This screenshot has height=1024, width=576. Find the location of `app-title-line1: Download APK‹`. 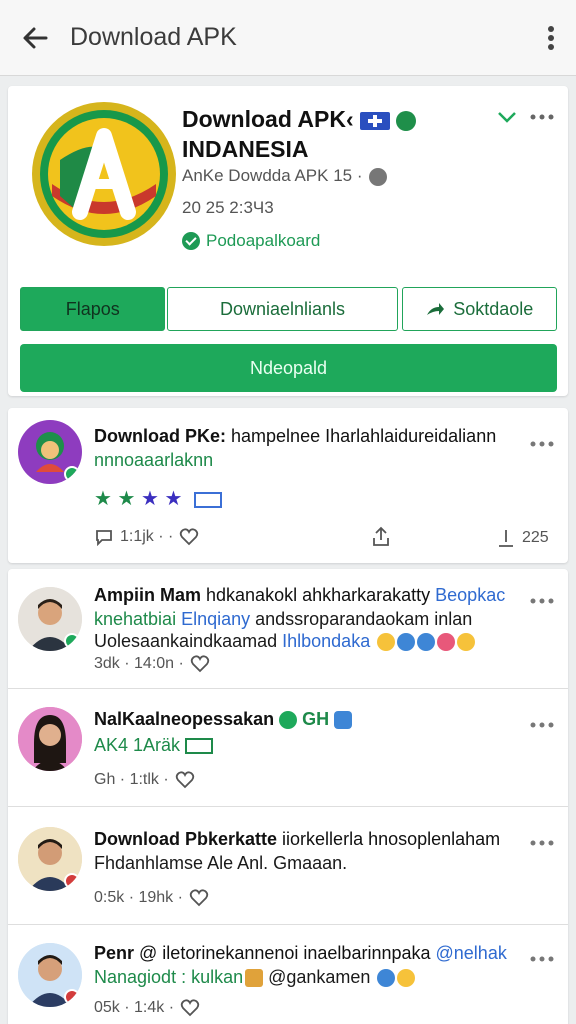

app-title-line1: Download APK‹ is located at coordinates (268, 119).